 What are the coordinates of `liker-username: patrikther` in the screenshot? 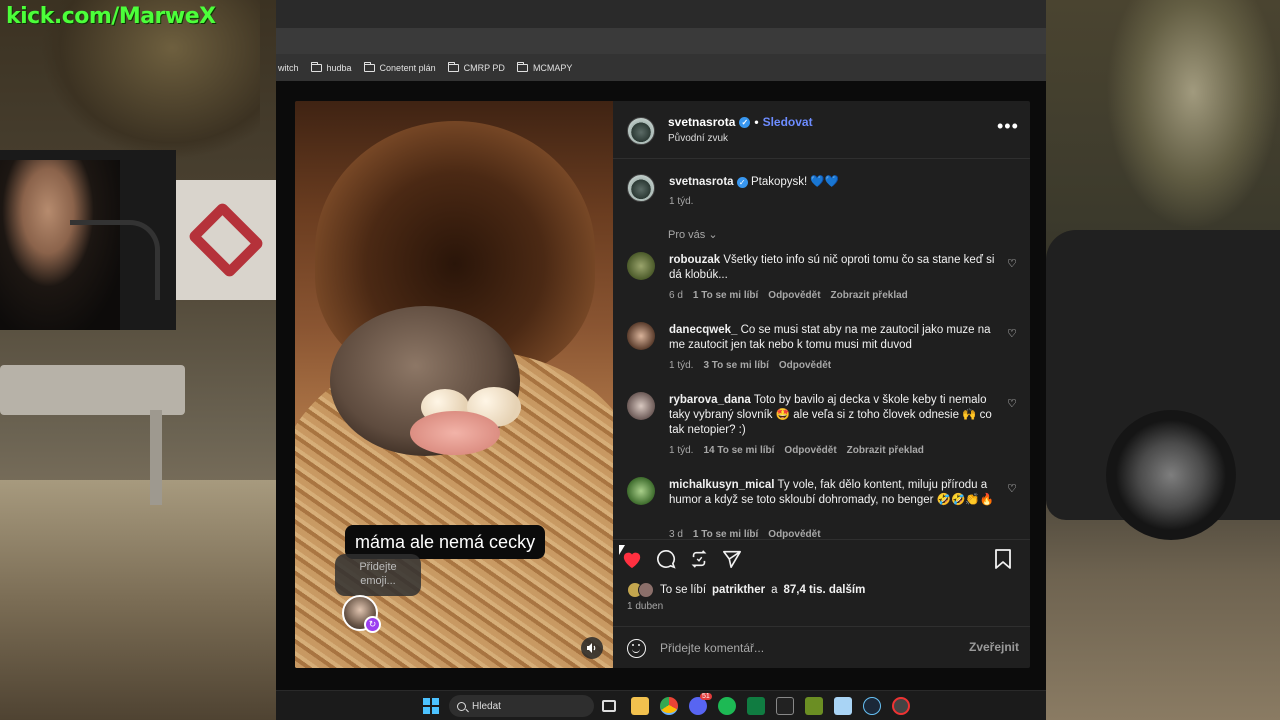 It's located at (738, 590).